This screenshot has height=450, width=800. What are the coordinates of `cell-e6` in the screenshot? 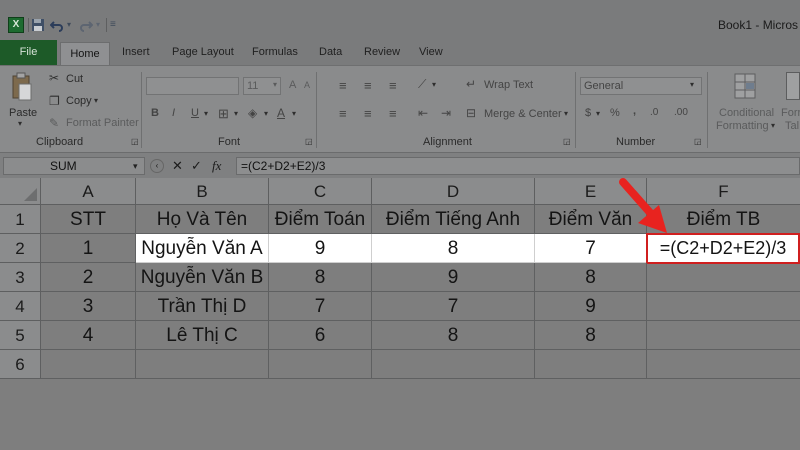 It's located at (591, 364).